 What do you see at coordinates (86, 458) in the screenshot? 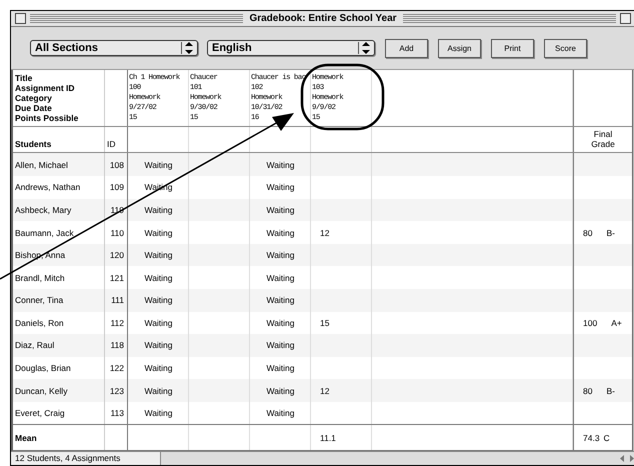
I see `status-text: 12 Students, 4 Assignments` at bounding box center [86, 458].